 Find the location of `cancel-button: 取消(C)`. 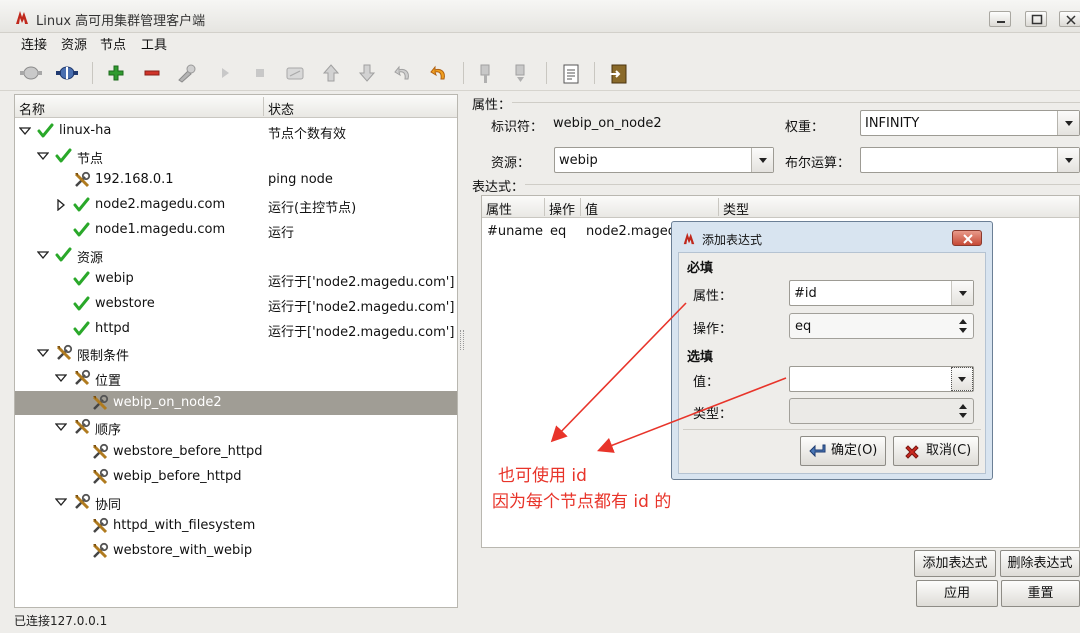

cancel-button: 取消(C) is located at coordinates (936, 451).